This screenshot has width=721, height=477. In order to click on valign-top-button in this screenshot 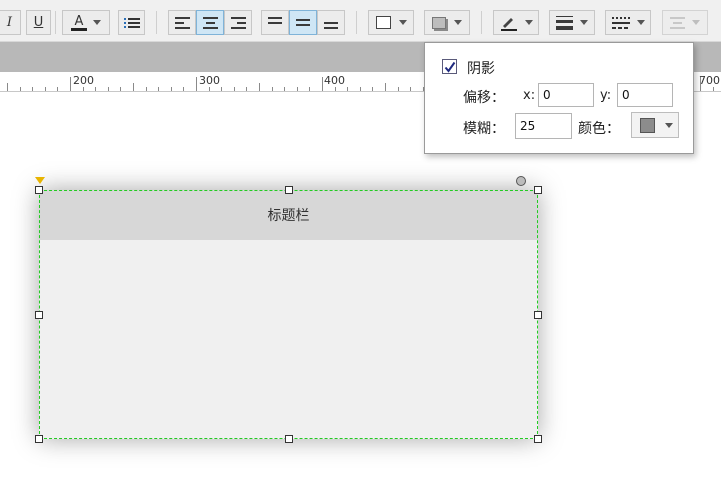, I will do `click(275, 22)`.